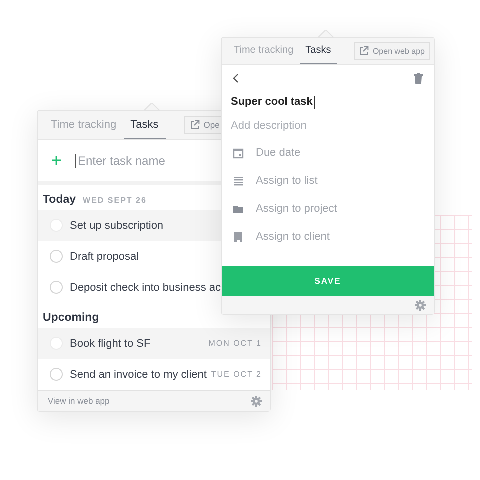 The image size is (480, 480). What do you see at coordinates (71, 318) in the screenshot?
I see `section-title: Upcoming` at bounding box center [71, 318].